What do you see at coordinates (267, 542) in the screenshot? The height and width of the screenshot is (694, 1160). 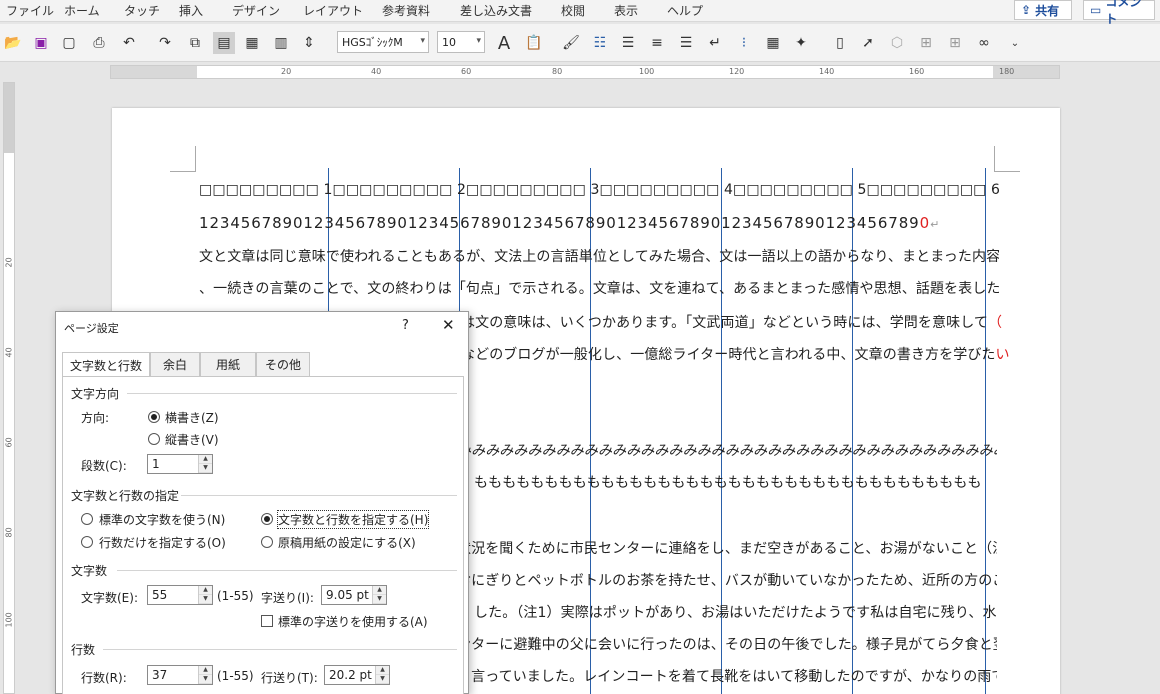 I see `radio-manuscript` at bounding box center [267, 542].